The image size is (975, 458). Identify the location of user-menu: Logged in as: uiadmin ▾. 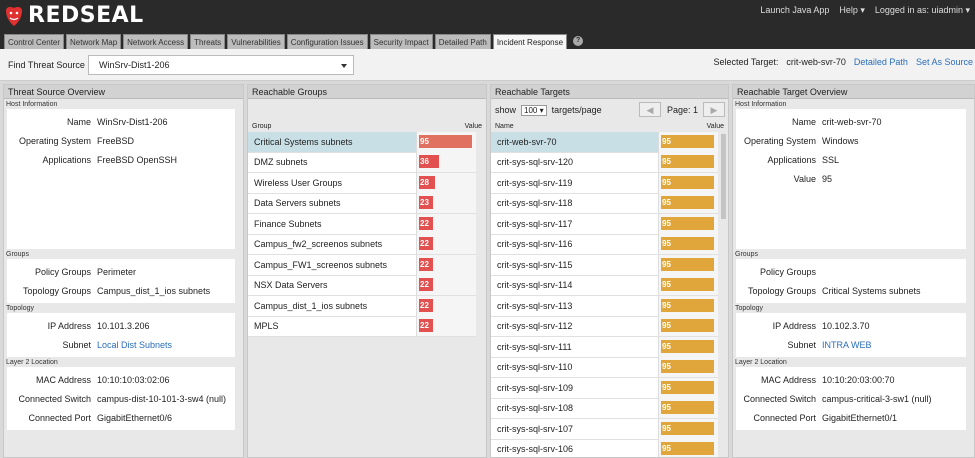
(922, 10).